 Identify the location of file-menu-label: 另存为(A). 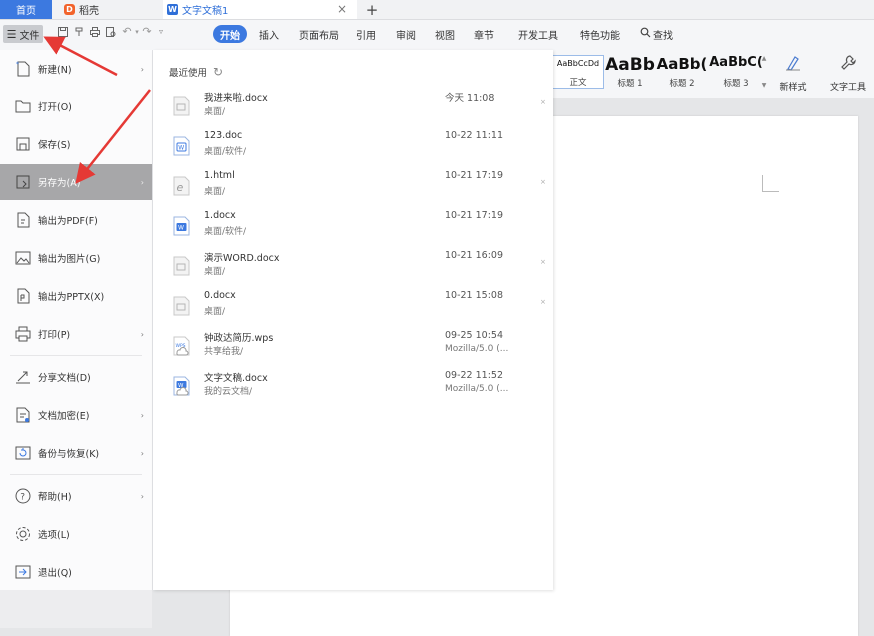
(59, 183).